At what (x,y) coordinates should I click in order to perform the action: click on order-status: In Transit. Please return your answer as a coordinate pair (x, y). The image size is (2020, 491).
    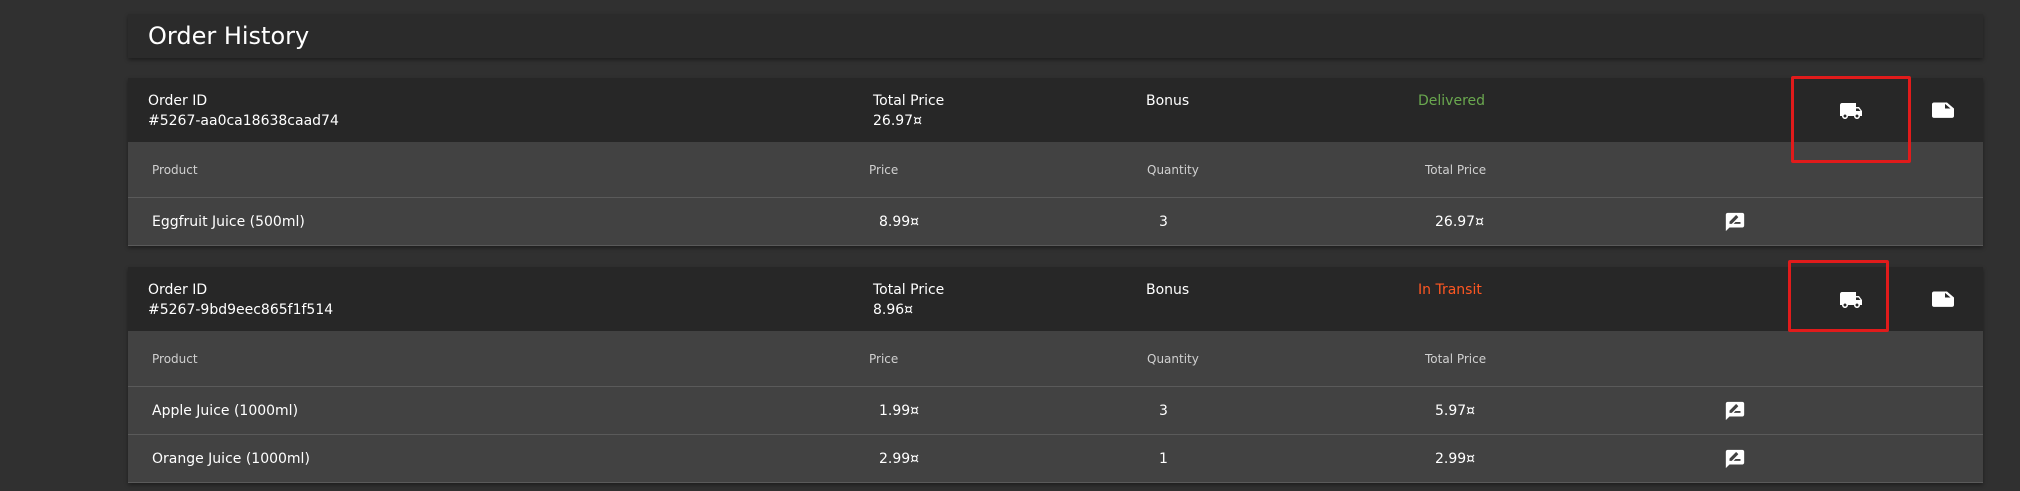
    Looking at the image, I should click on (1450, 290).